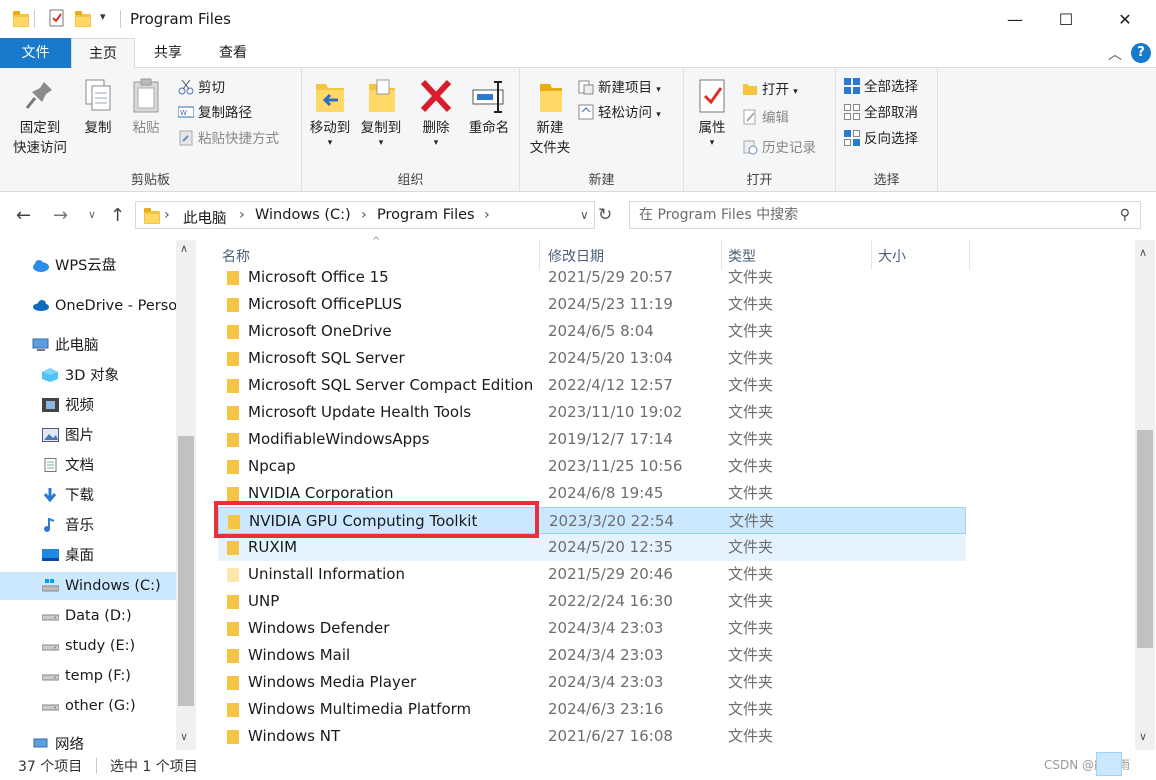 Image resolution: width=1156 pixels, height=780 pixels. Describe the element at coordinates (605, 215) in the screenshot. I see `refresh-icon: ↻` at that location.